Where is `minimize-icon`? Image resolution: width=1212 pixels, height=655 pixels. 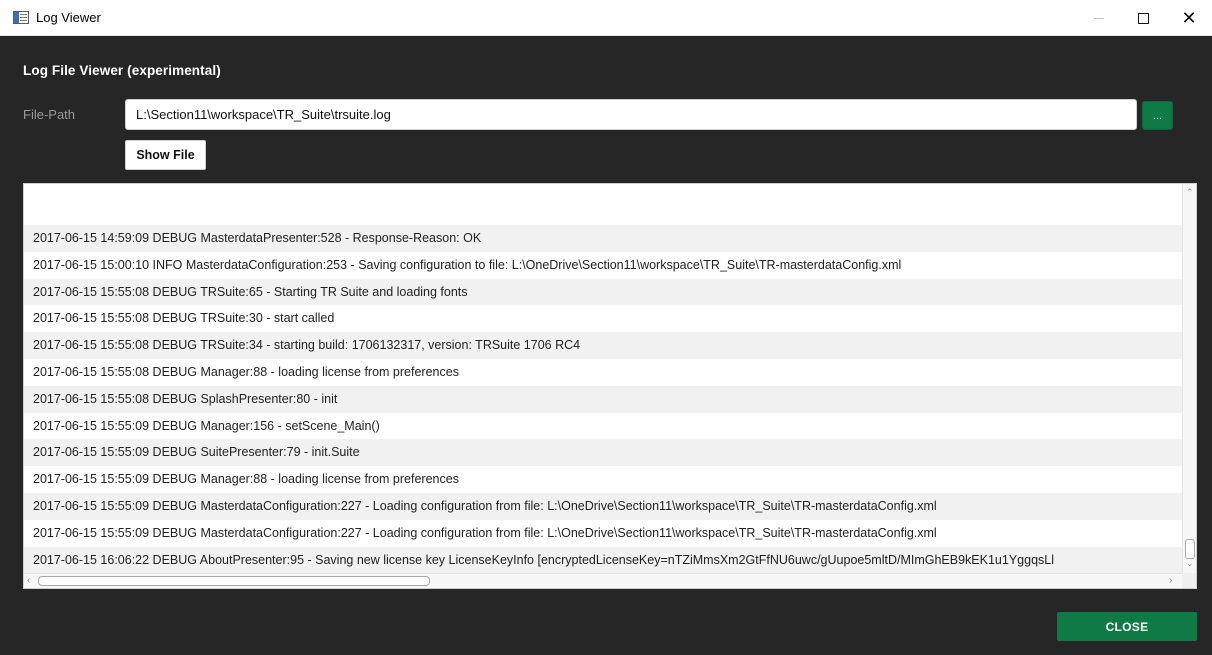
minimize-icon is located at coordinates (1099, 18).